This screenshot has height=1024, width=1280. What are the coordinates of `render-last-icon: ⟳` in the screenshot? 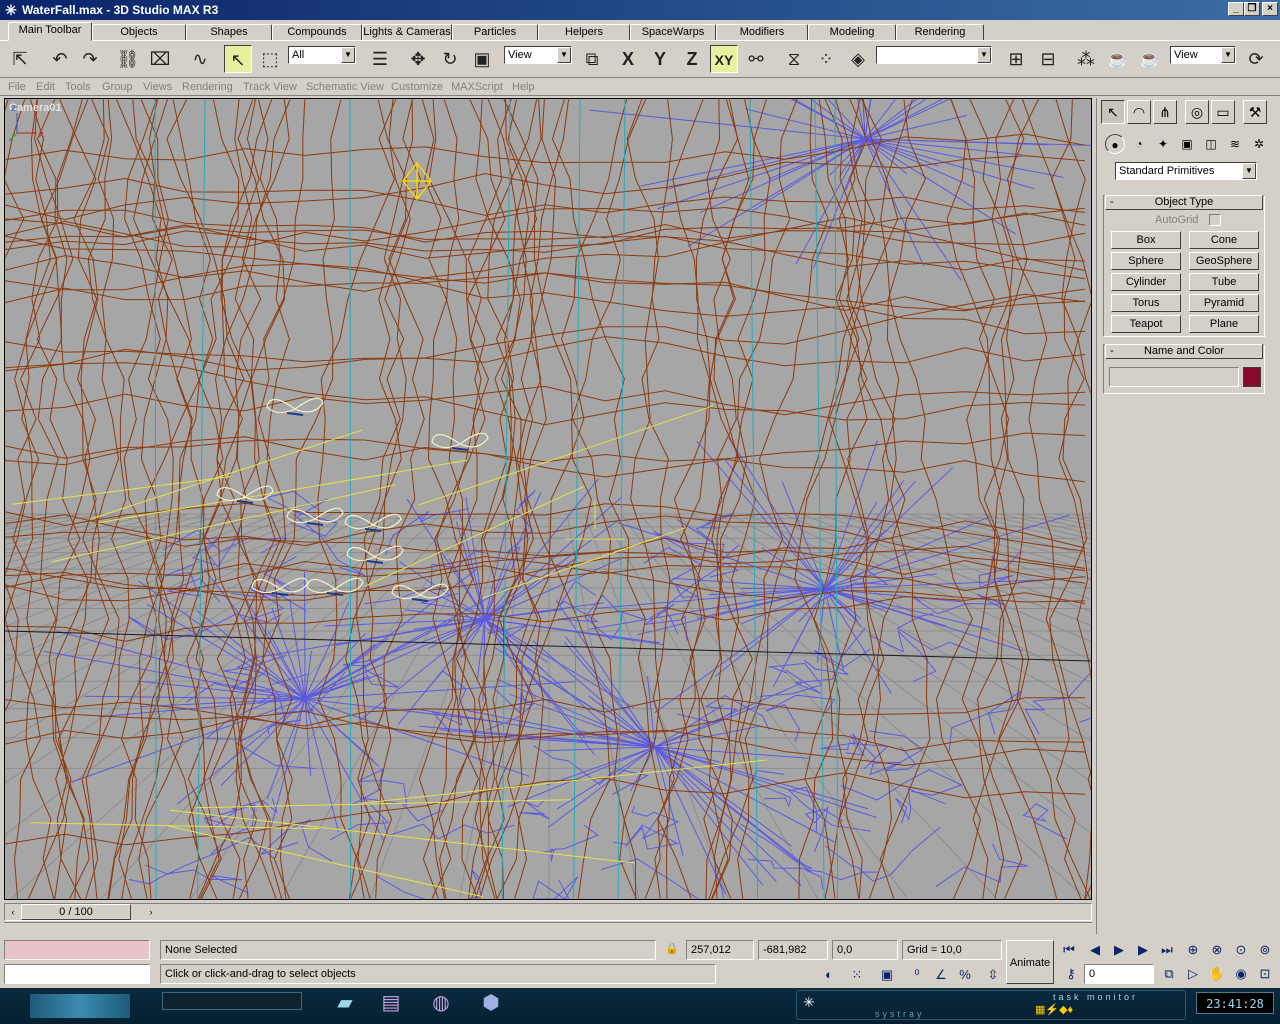 It's located at (1256, 59).